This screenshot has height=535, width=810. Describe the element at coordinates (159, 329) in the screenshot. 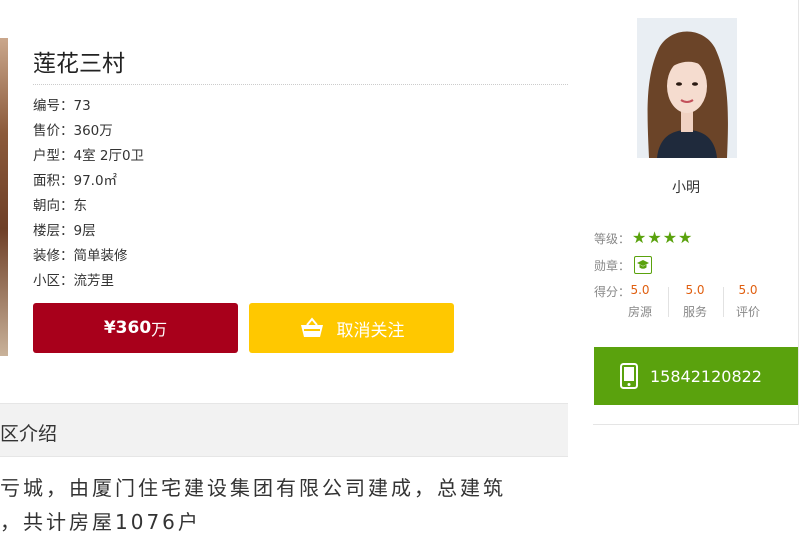

I see `price-unit: 万` at that location.